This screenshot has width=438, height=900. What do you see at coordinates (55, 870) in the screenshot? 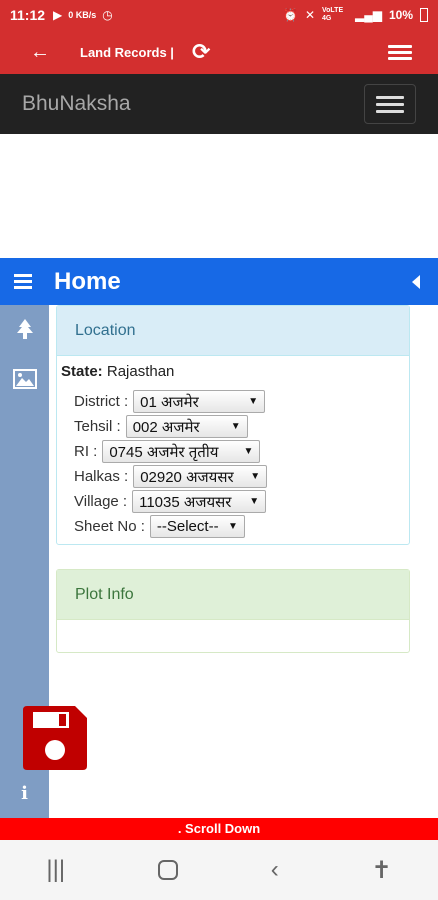
I see `recent-apps-icon: |||` at bounding box center [55, 870].